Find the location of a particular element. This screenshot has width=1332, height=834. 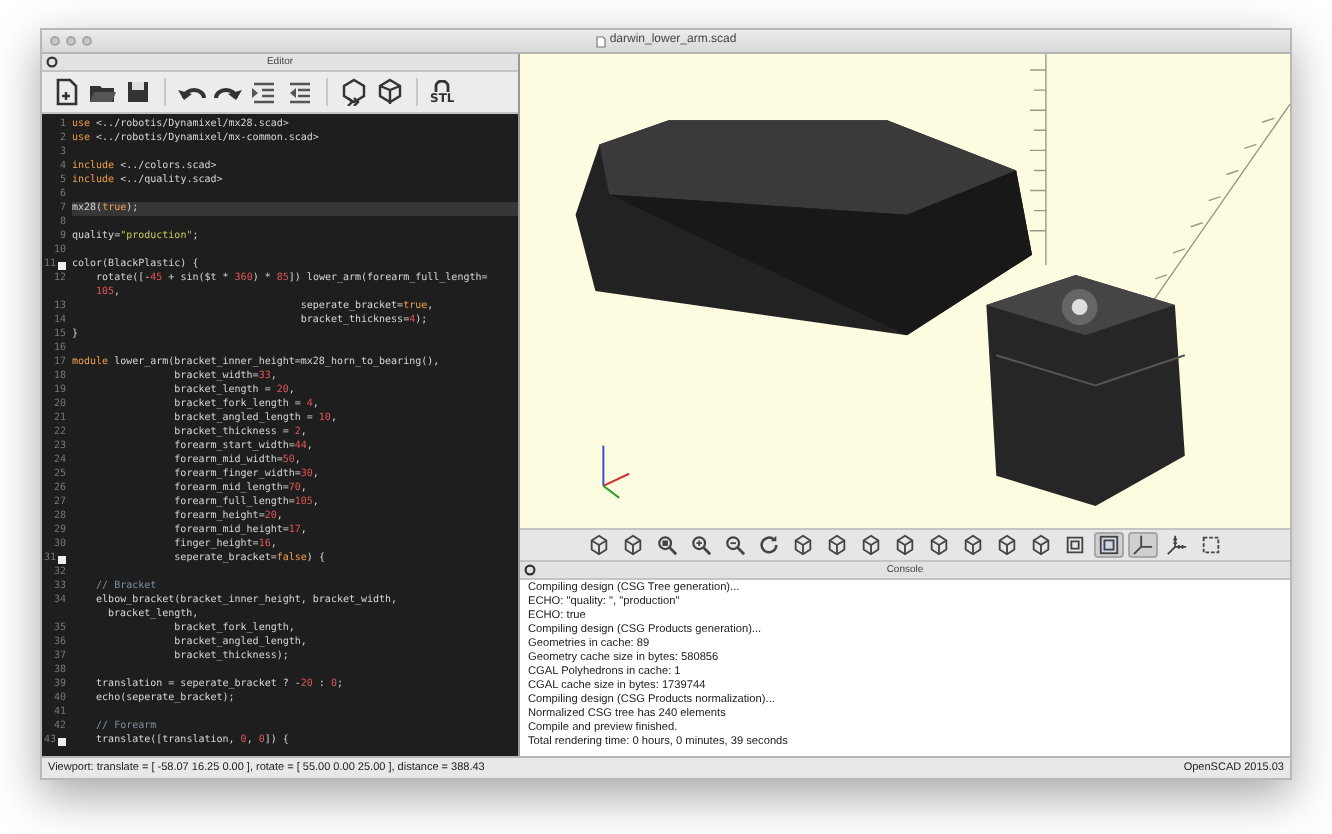

preview-icon is located at coordinates (354, 92).